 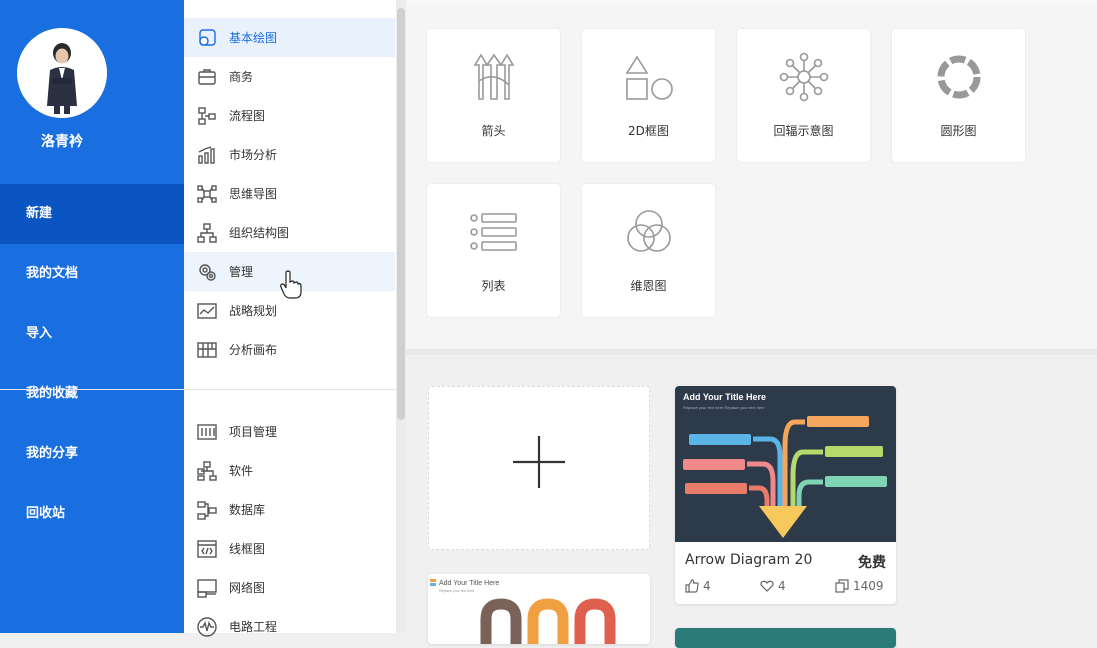 What do you see at coordinates (207, 232) in the screenshot?
I see `org-chart-icon` at bounding box center [207, 232].